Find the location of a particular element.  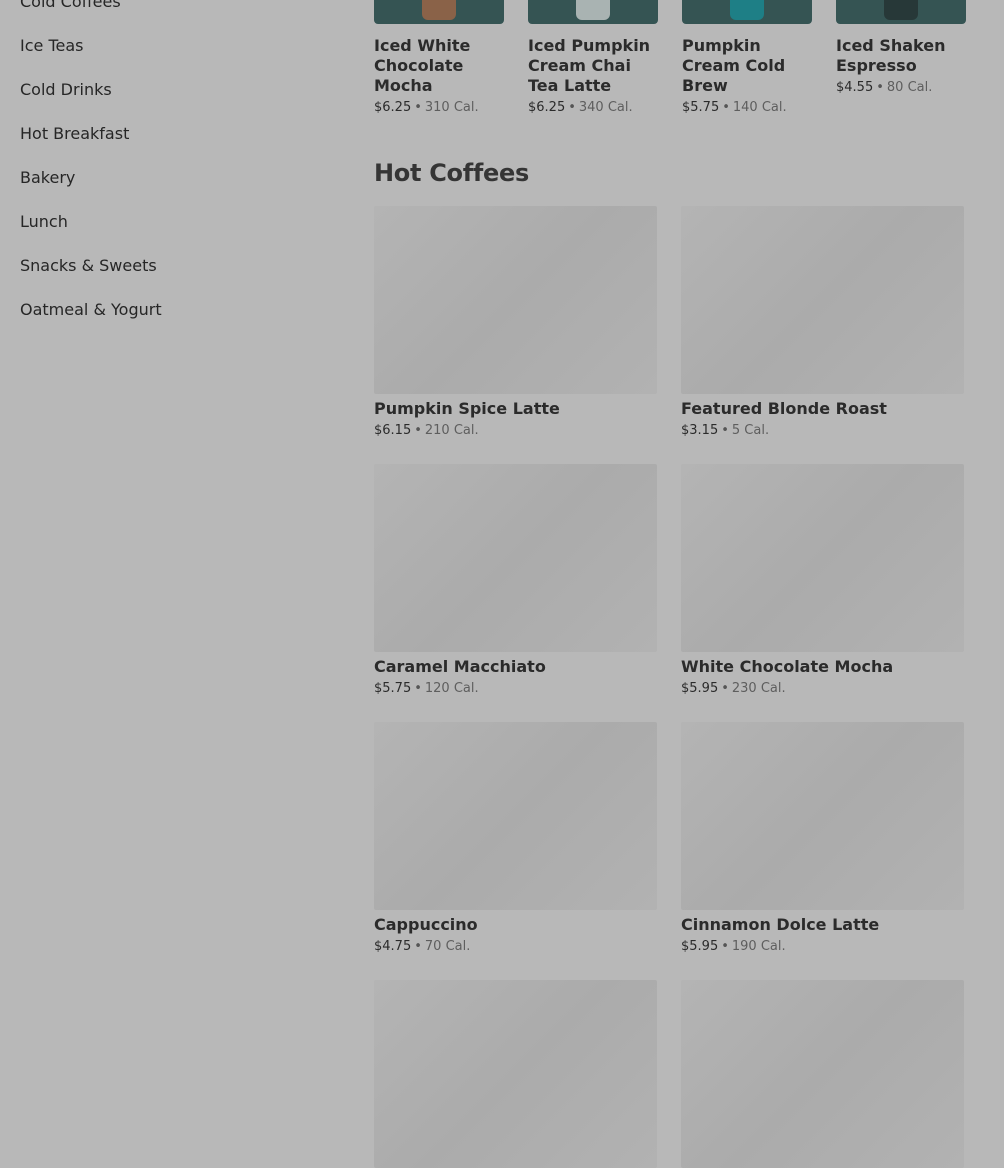

product-meta: $3.15 • 5 Cal. is located at coordinates (822, 431).